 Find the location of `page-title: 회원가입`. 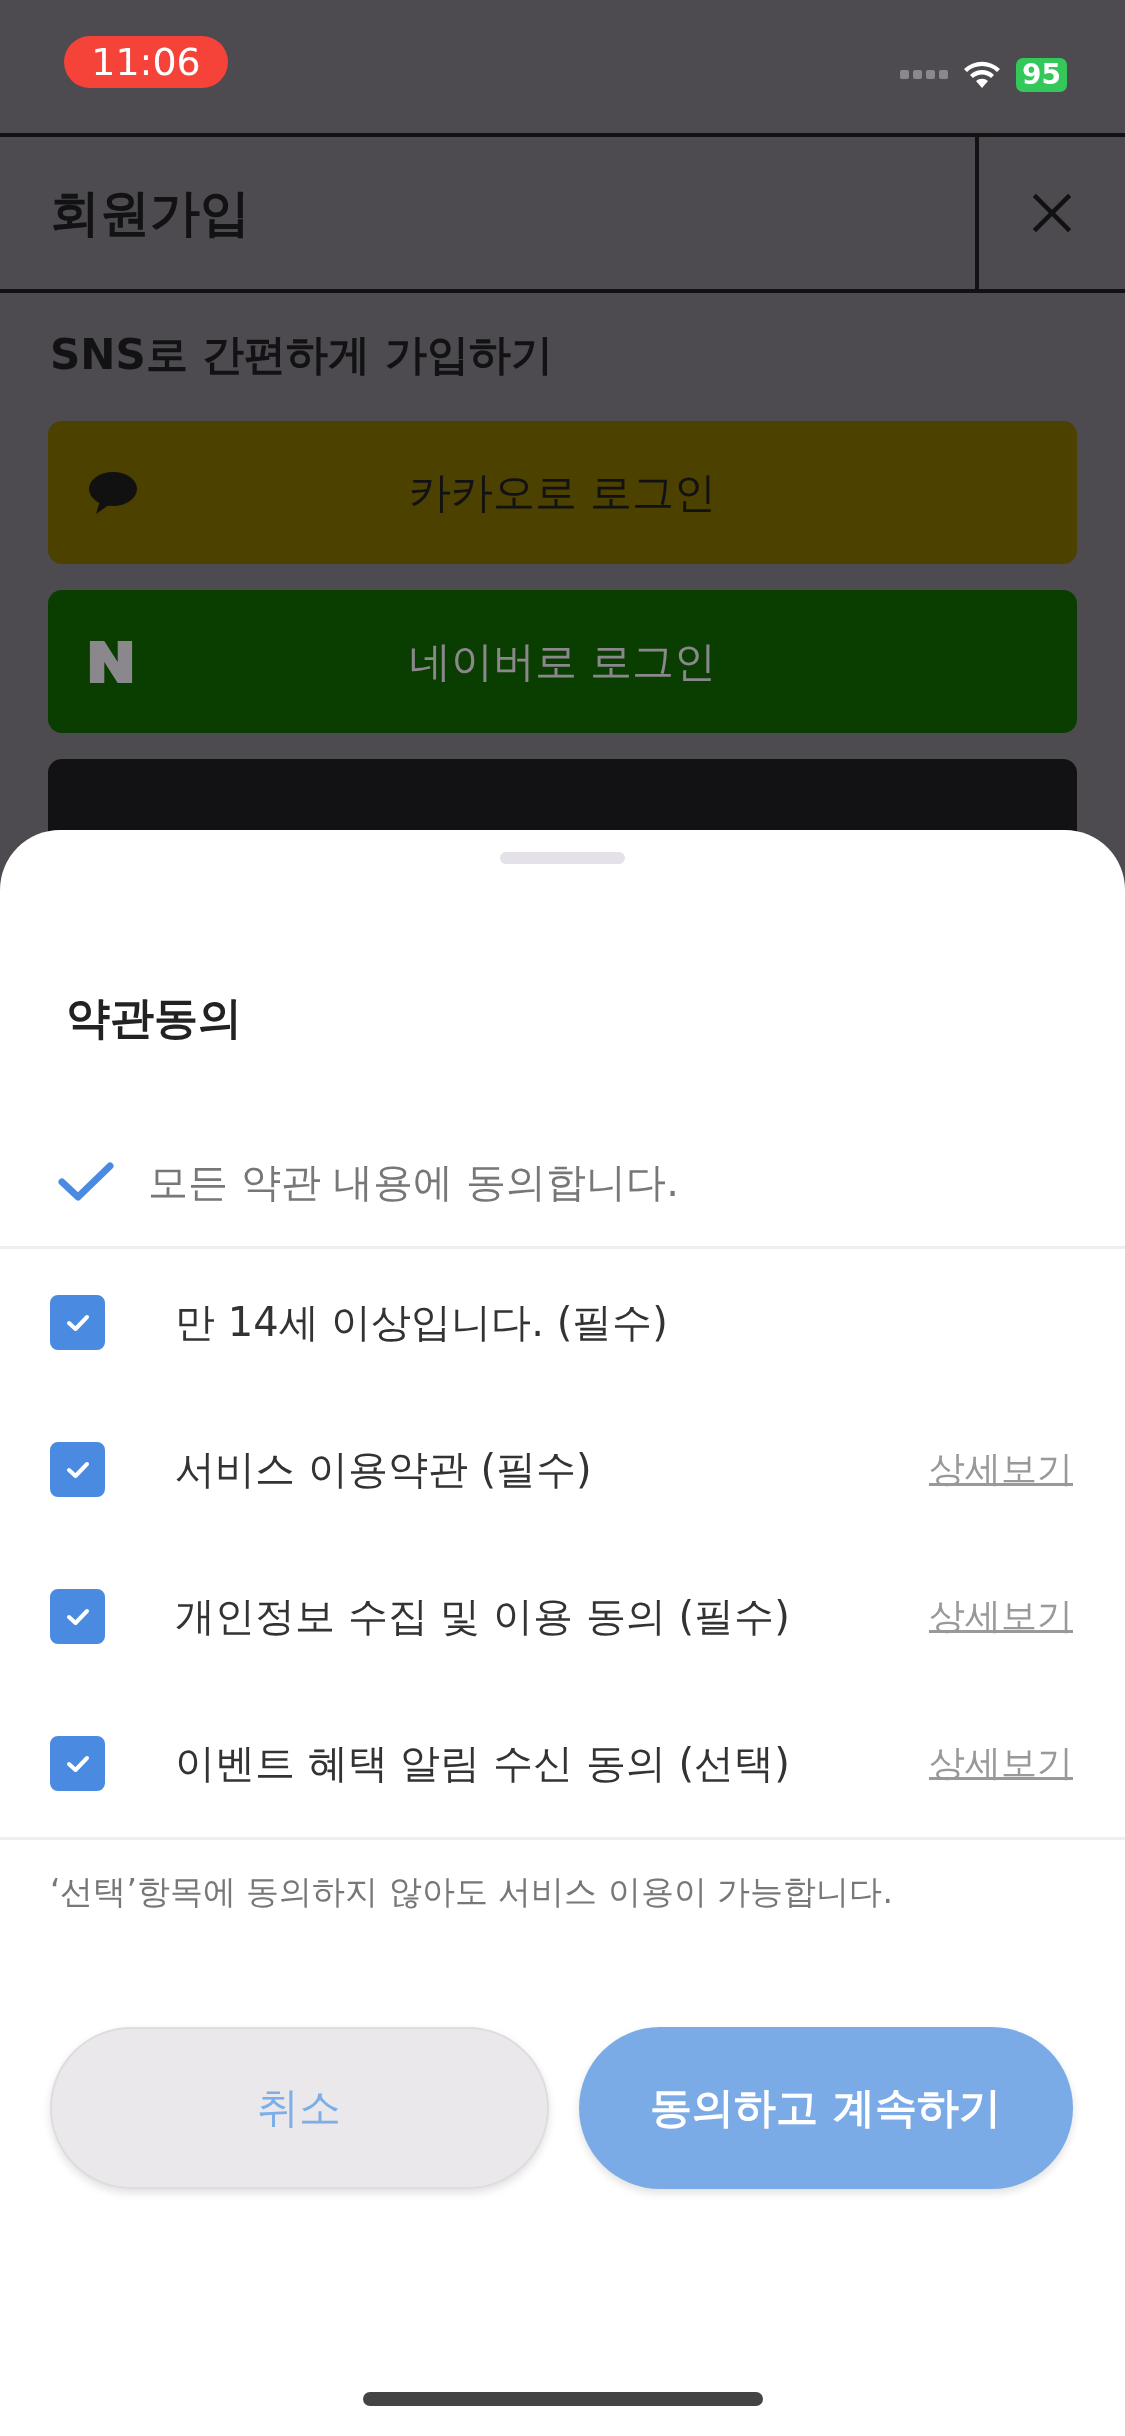

page-title: 회원가입 is located at coordinates (150, 213).